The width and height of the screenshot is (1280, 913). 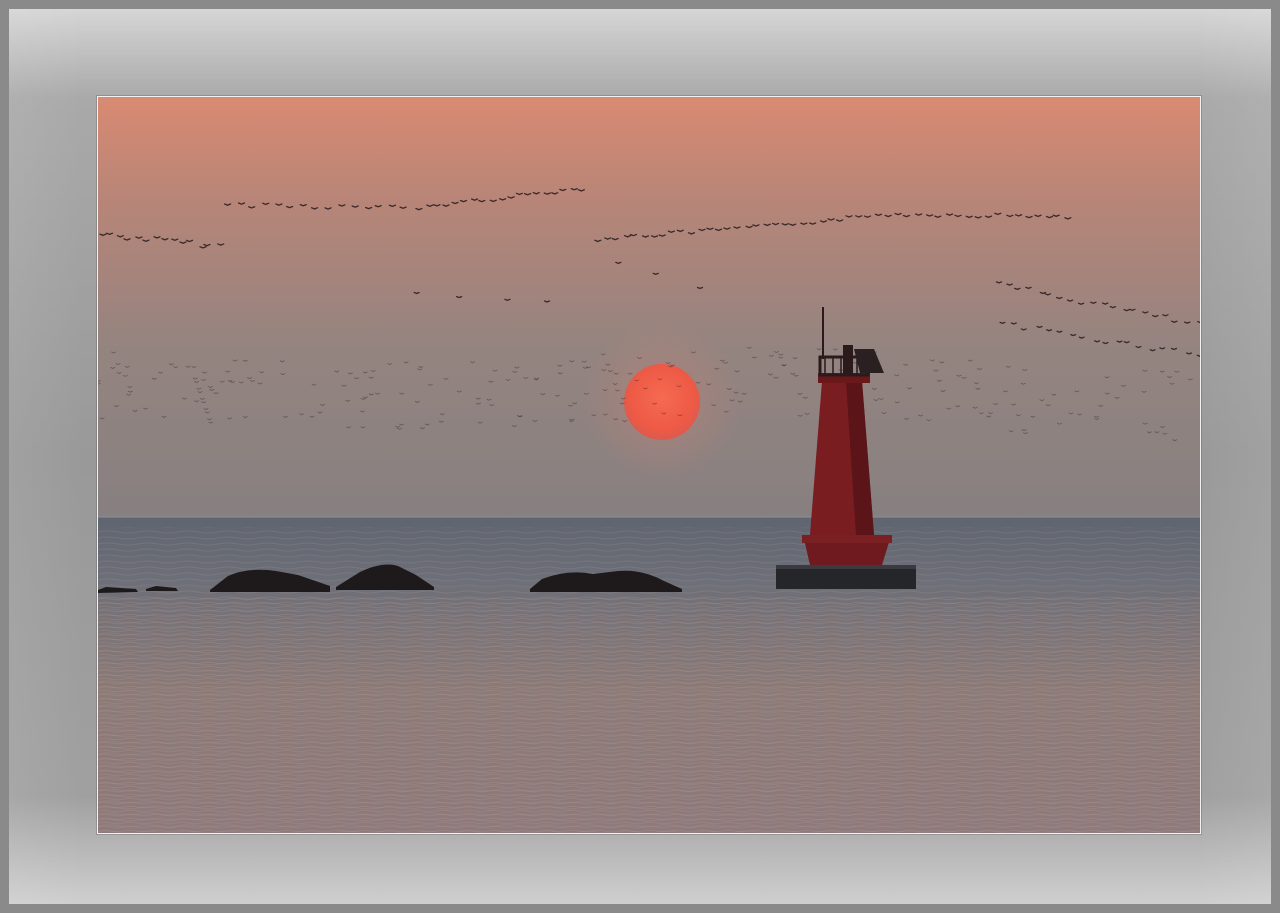 What do you see at coordinates (662, 402) in the screenshot?
I see `sun` at bounding box center [662, 402].